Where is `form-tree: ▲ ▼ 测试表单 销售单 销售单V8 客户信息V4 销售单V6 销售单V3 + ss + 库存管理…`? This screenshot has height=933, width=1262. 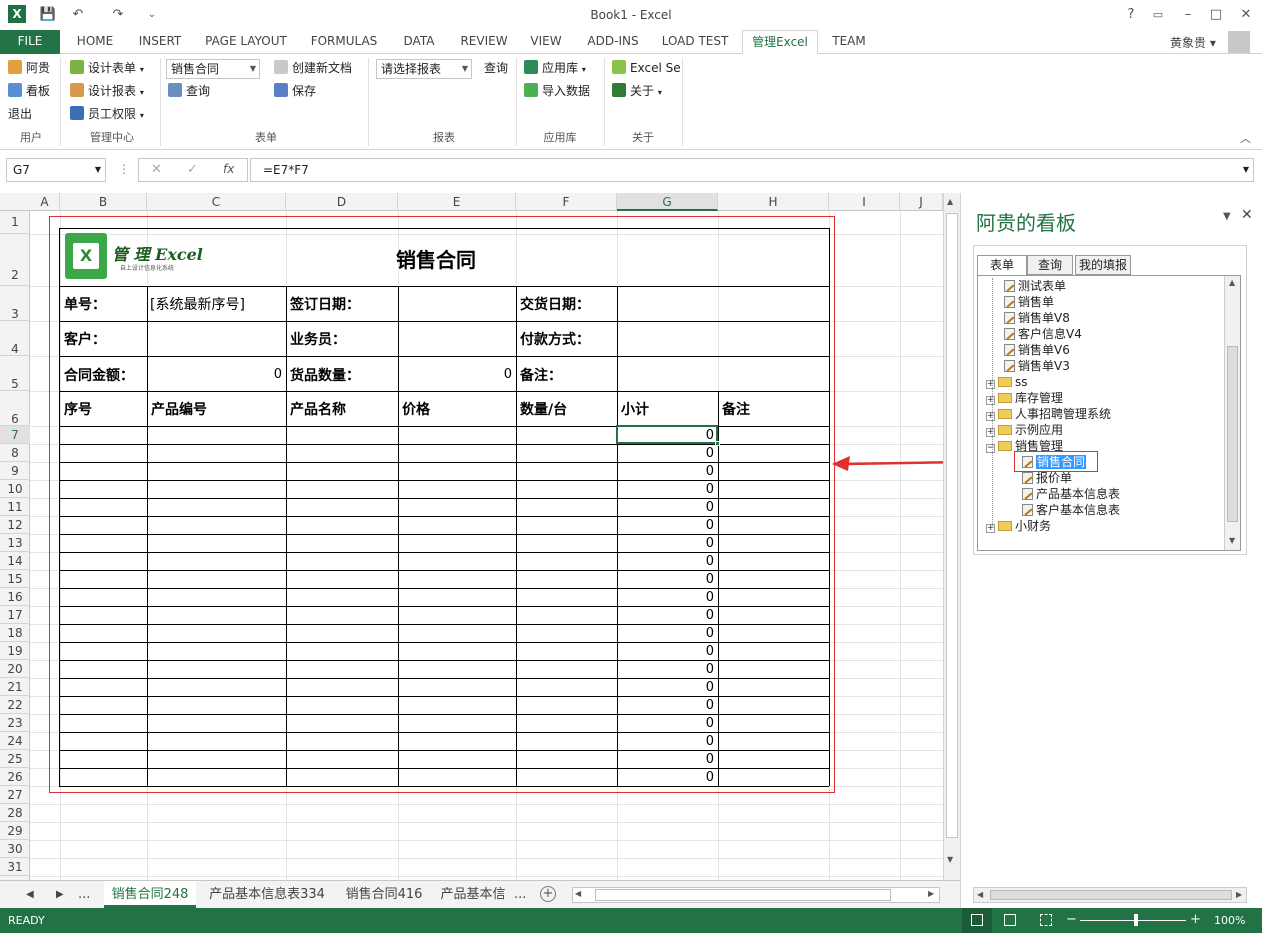 form-tree: ▲ ▼ 测试表单 销售单 销售单V8 客户信息V4 销售单V6 销售单V3 + ss + 库存管理… is located at coordinates (1109, 413).